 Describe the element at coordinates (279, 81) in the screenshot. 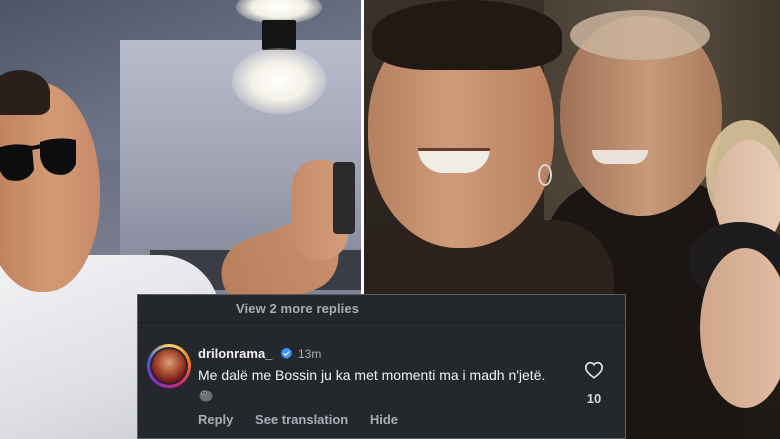

I see `lamp-glow-bottom` at that location.